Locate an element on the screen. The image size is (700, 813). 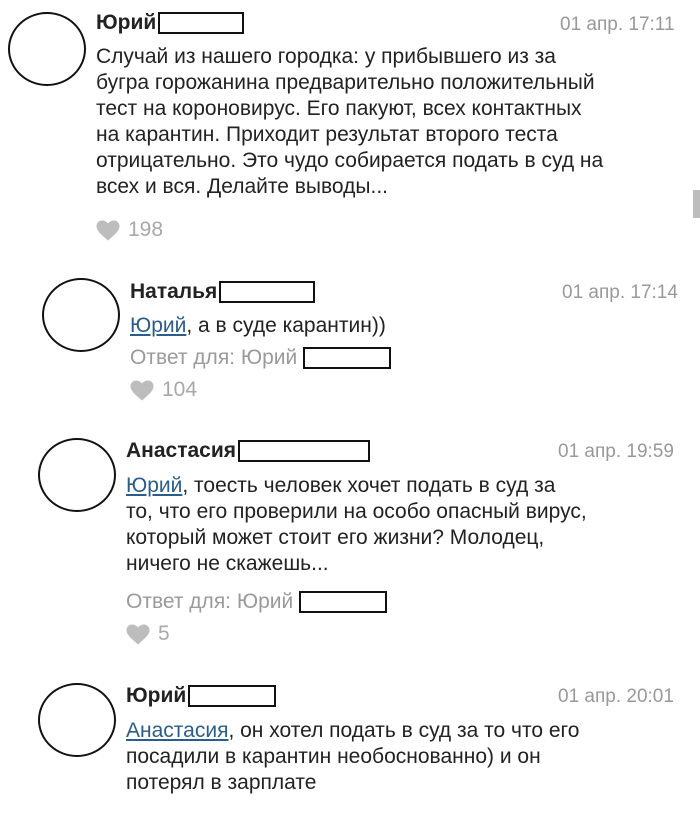
mention-link: Анастасия is located at coordinates (177, 730).